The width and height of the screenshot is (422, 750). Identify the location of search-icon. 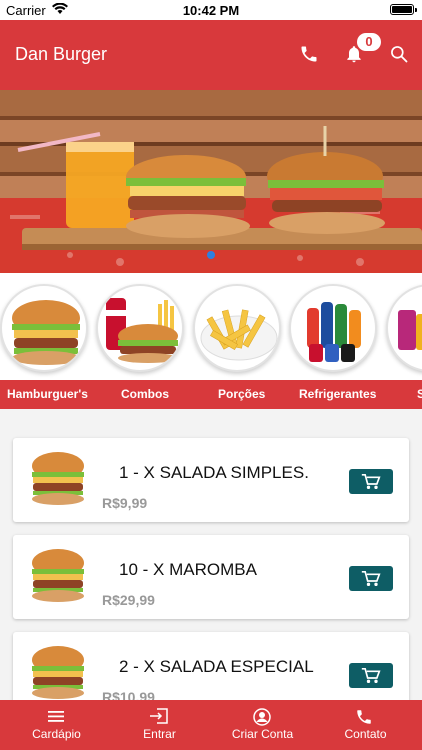
(399, 54).